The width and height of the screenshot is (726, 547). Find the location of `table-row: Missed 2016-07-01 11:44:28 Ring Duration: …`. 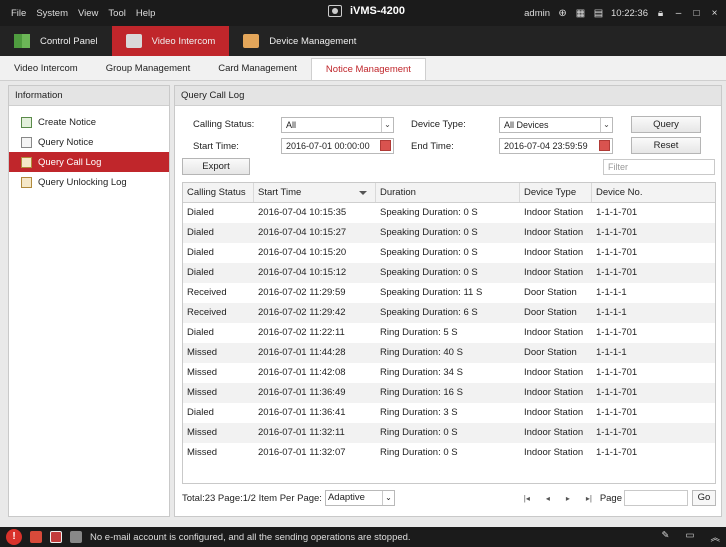

table-row: Missed 2016-07-01 11:44:28 Ring Duration: … is located at coordinates (449, 353).